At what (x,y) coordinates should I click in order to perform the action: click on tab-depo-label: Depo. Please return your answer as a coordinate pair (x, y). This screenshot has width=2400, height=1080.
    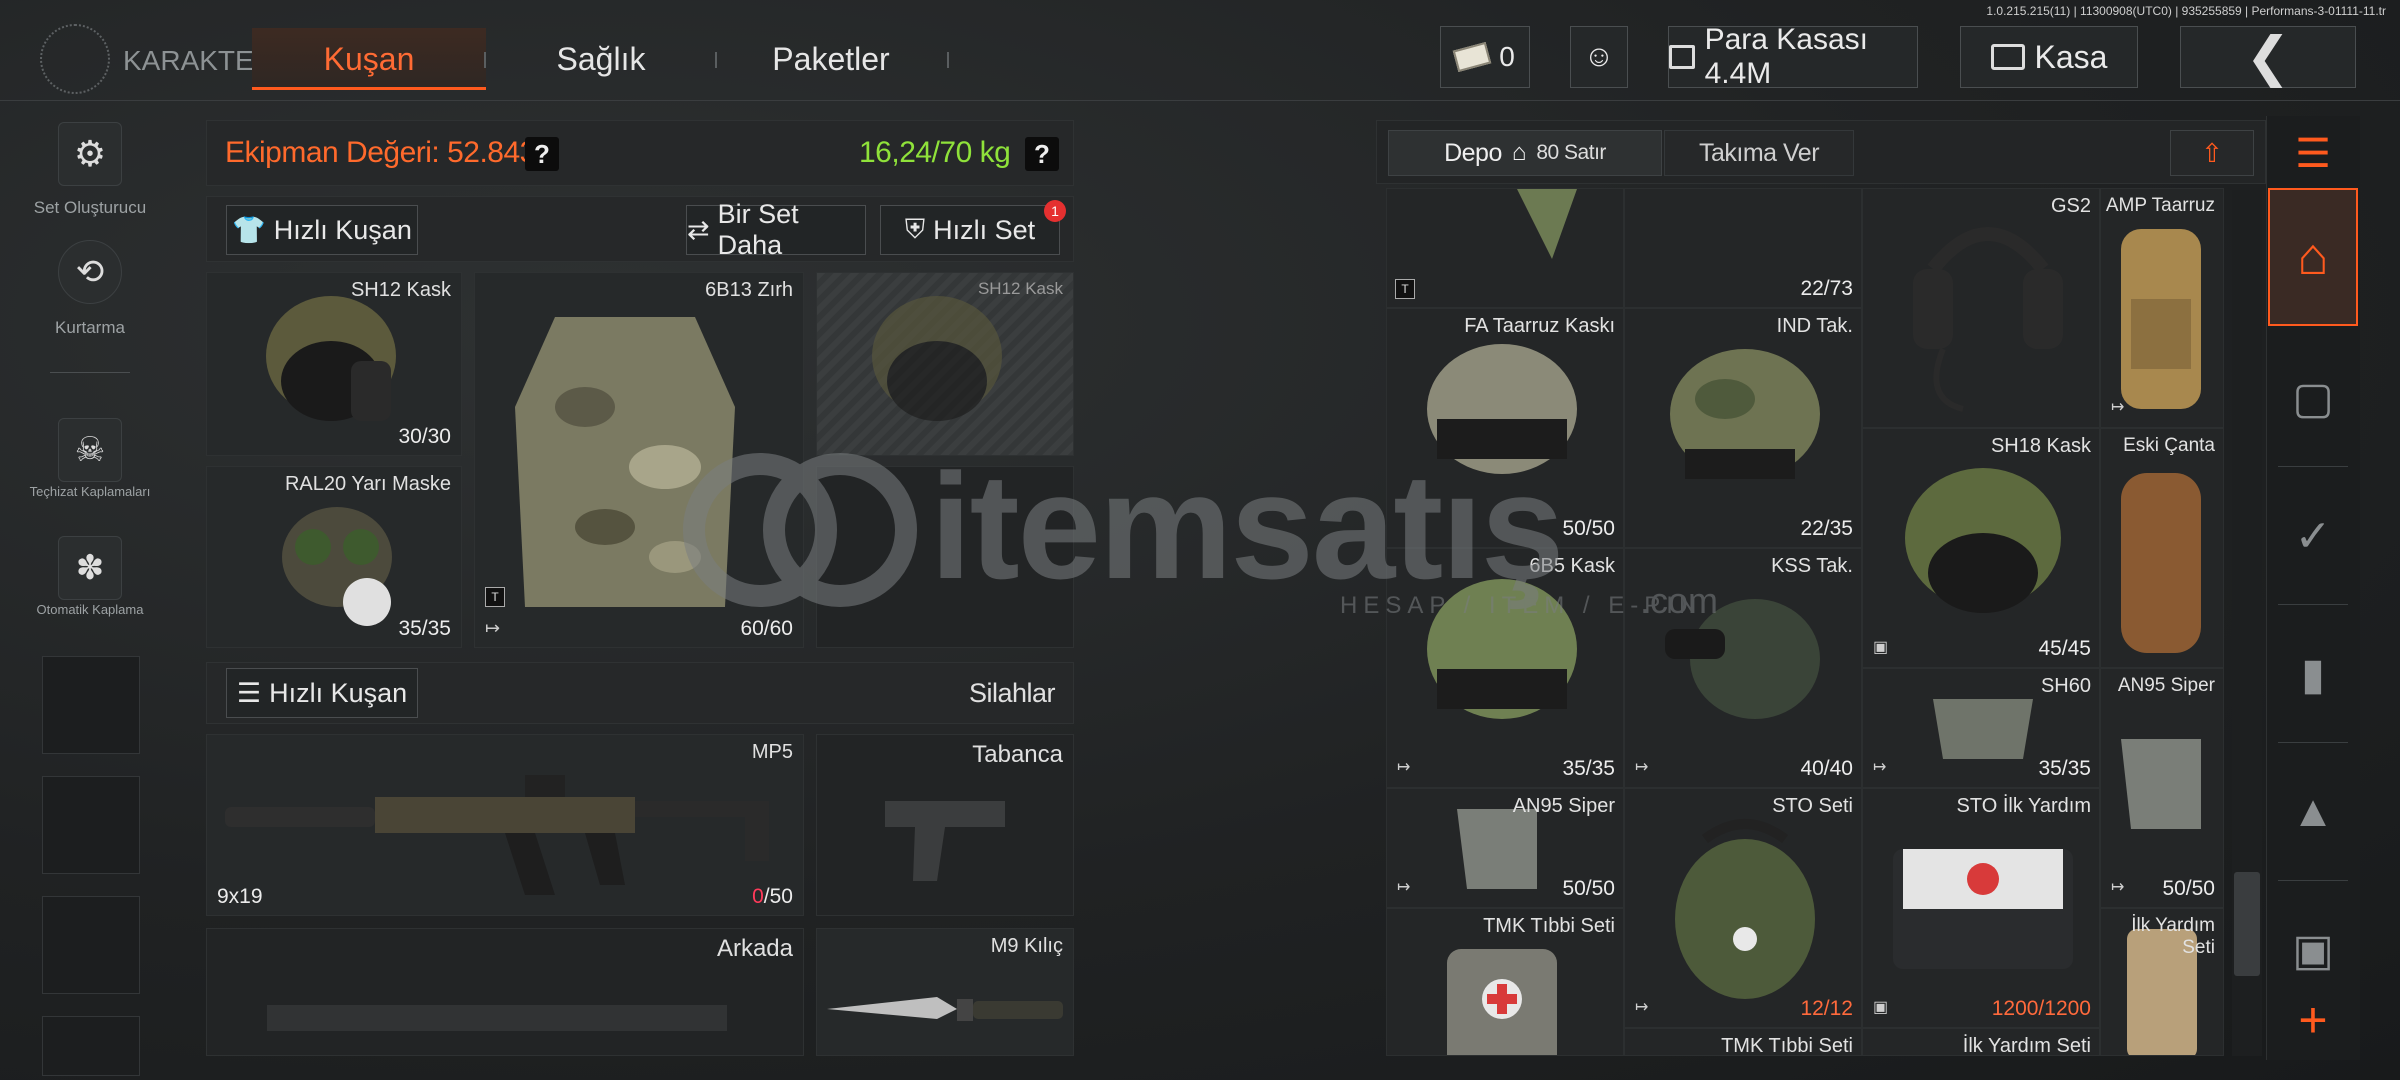
    Looking at the image, I should click on (1473, 152).